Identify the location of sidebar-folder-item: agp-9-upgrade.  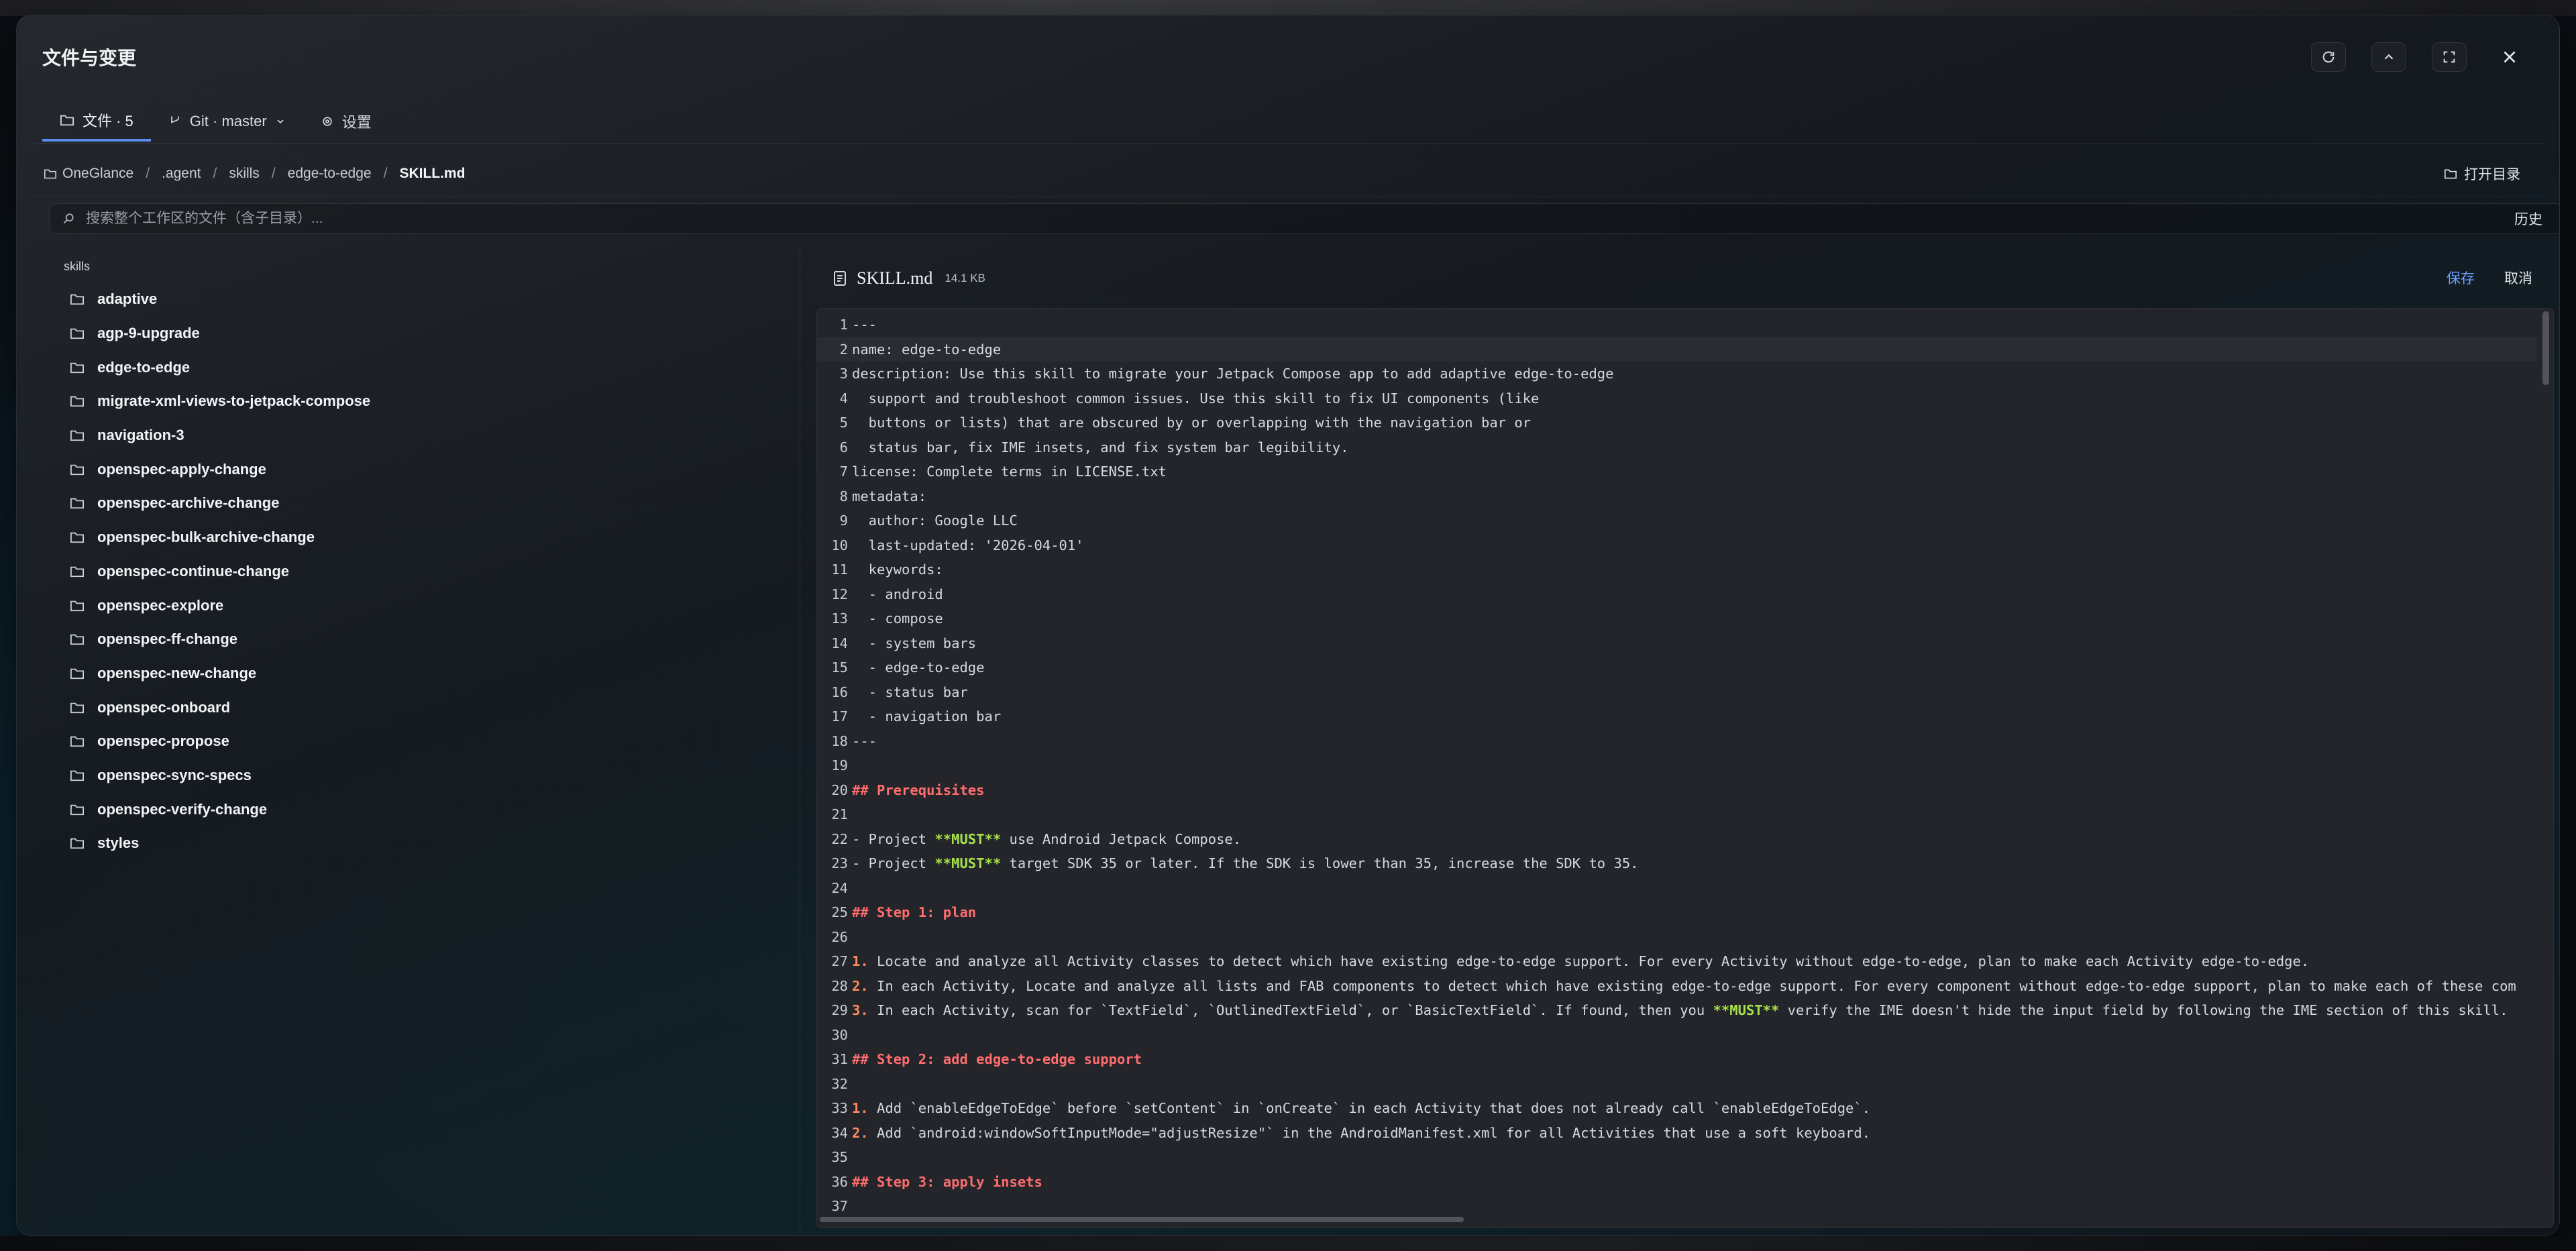
(426, 334).